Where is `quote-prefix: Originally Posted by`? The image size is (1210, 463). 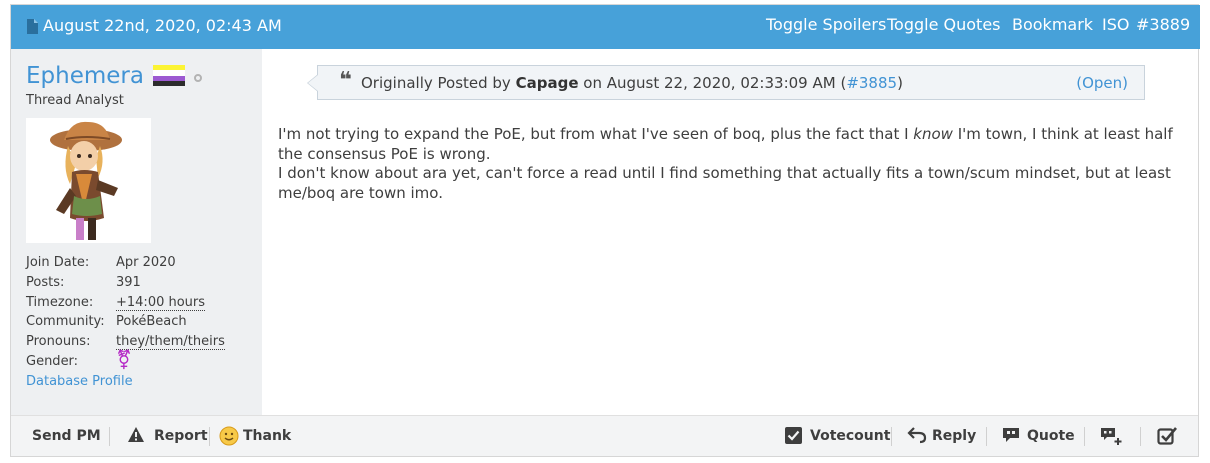
quote-prefix: Originally Posted by is located at coordinates (436, 83).